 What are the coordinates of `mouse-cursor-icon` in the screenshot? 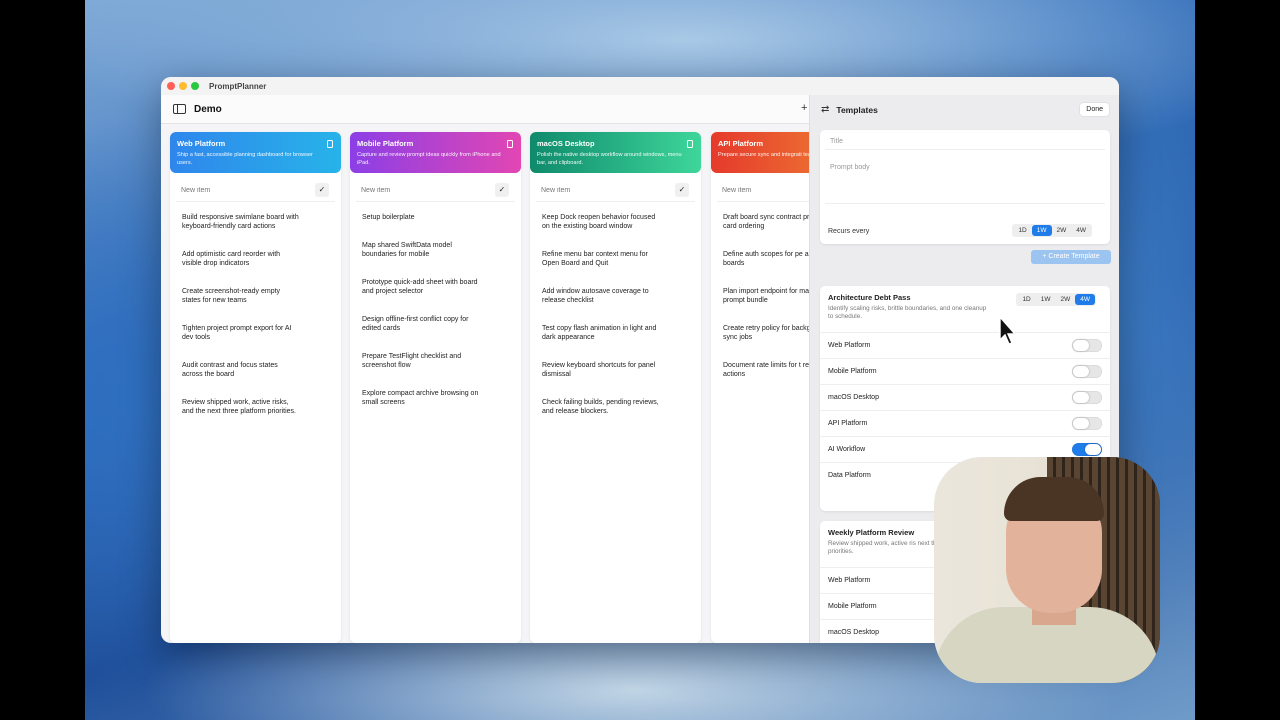 It's located at (1008, 330).